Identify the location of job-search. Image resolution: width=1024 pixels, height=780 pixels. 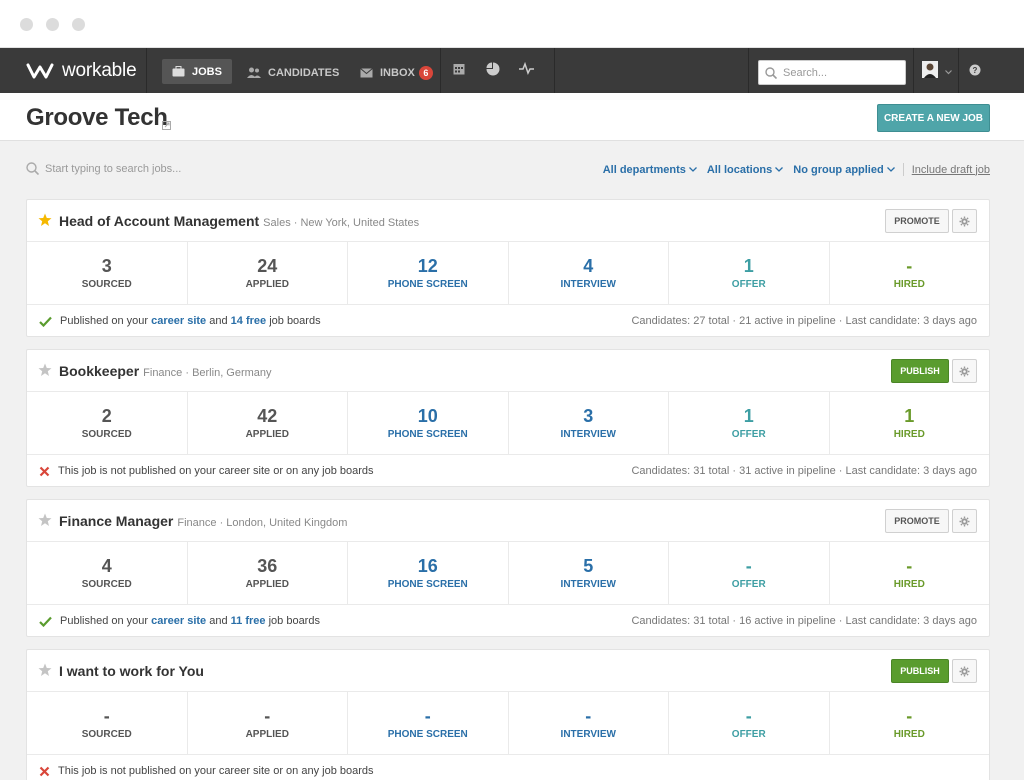
(135, 168).